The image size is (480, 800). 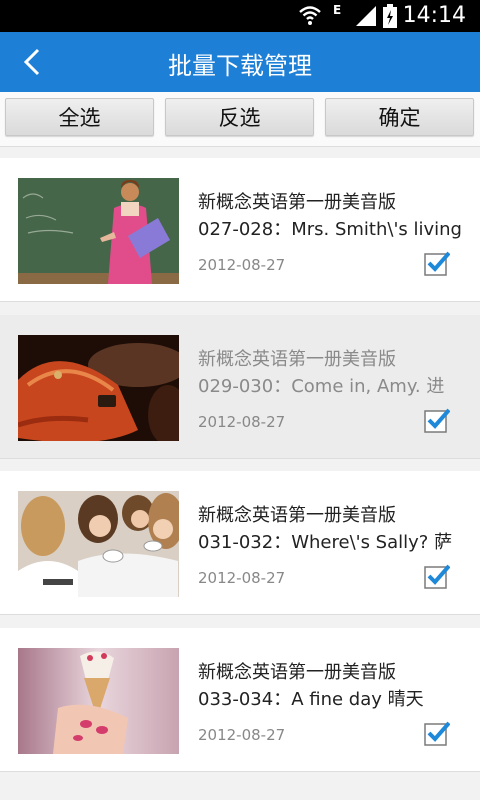 I want to click on lesson-subtitle: 033-034：A fine day 晴天, so click(x=311, y=699).